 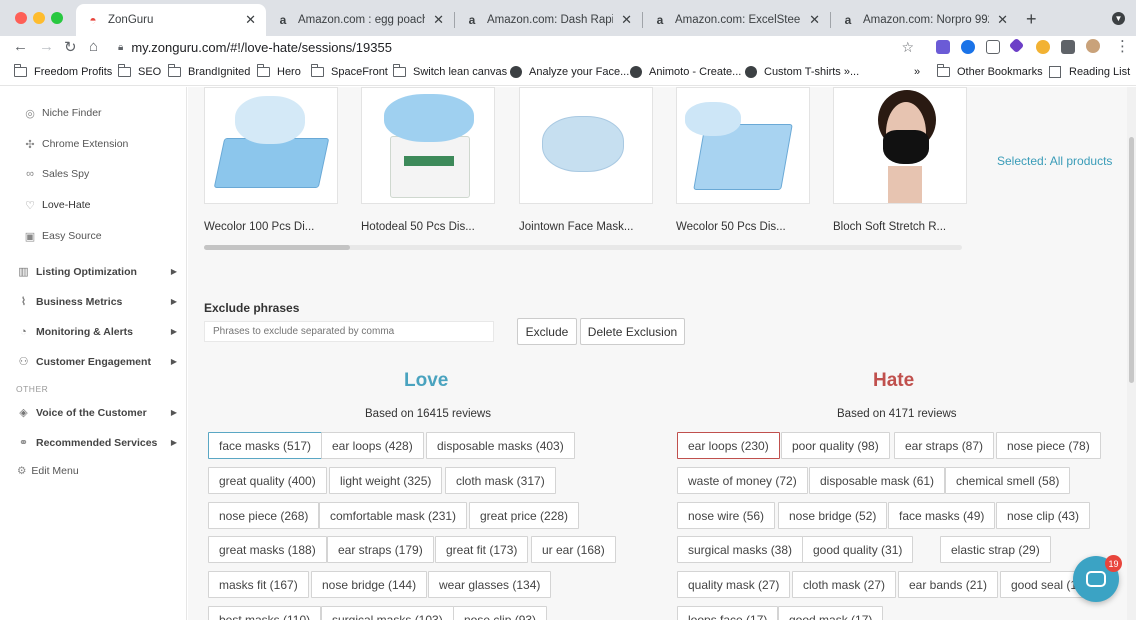 I want to click on love-phrase-chip: best masks (110), so click(x=265, y=613).